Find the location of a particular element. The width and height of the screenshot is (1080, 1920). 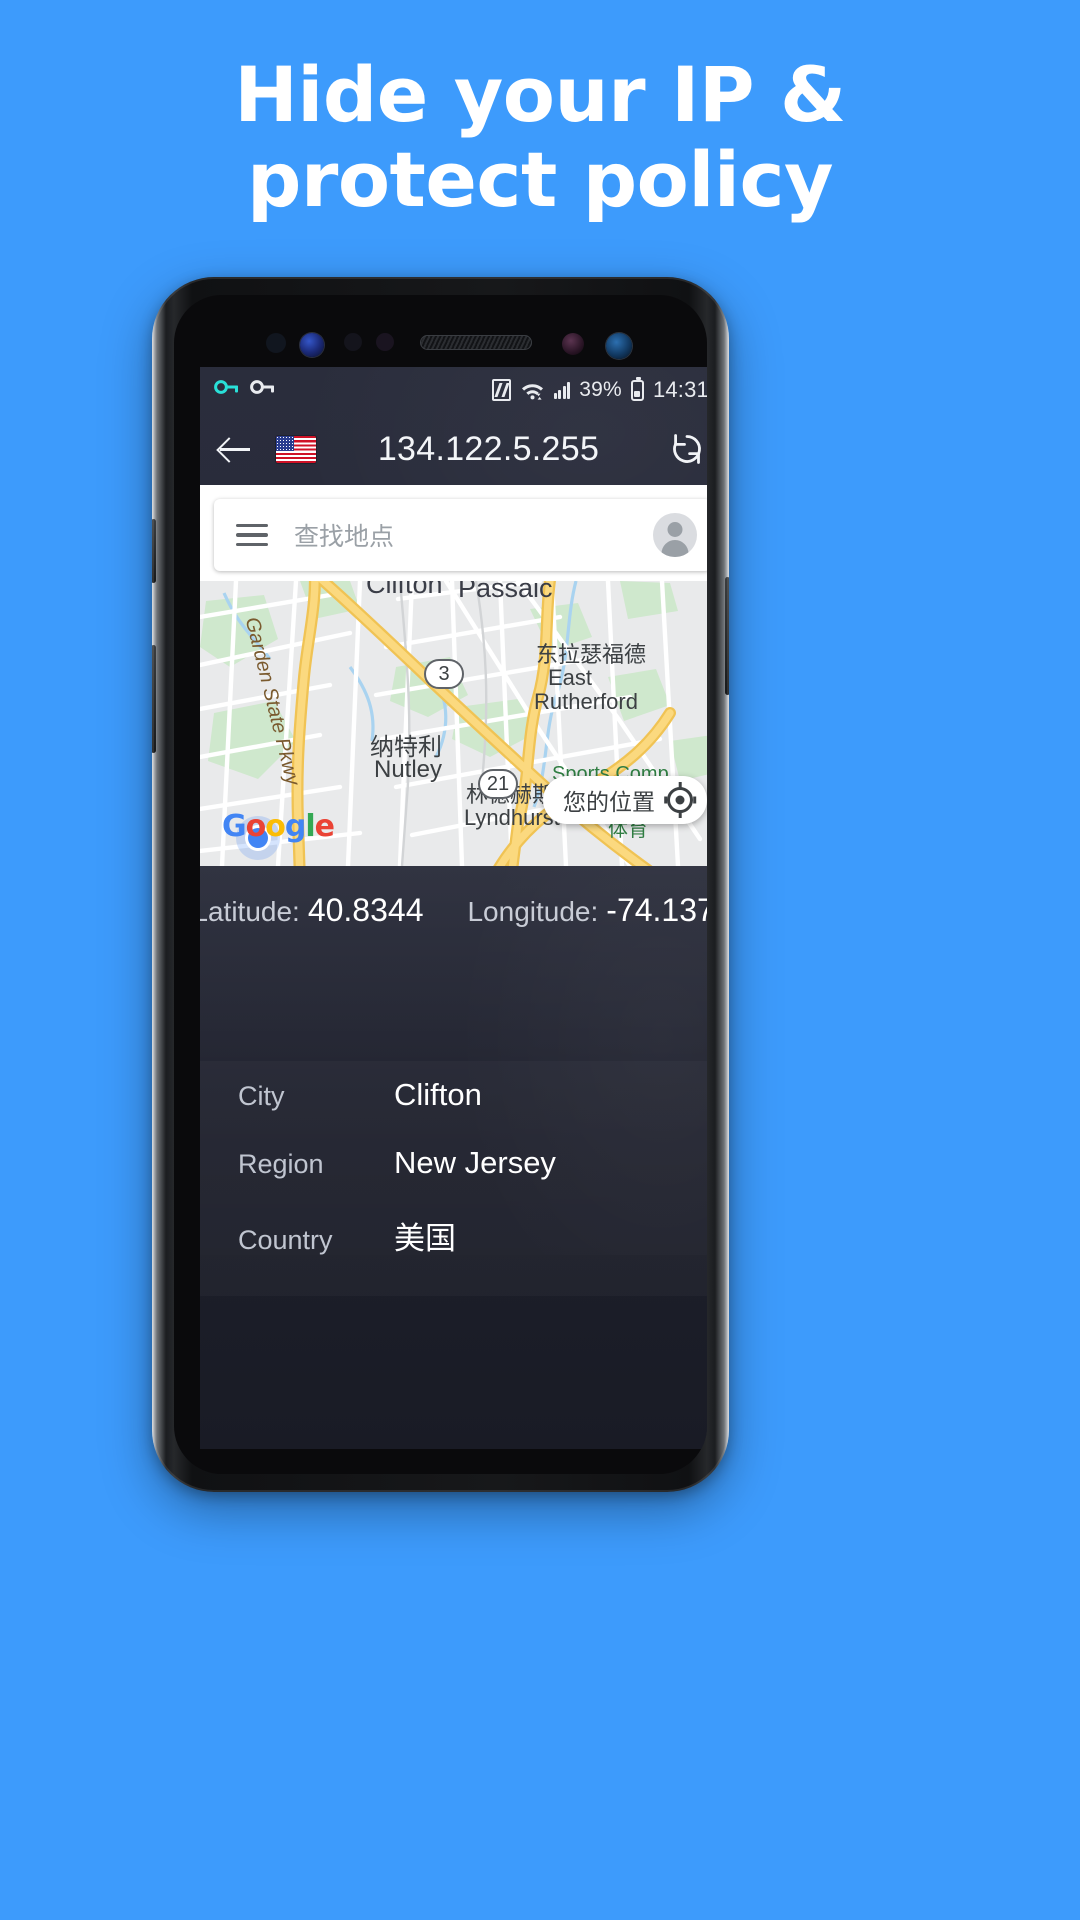

latitude-value: 40.8344 is located at coordinates (365, 910).